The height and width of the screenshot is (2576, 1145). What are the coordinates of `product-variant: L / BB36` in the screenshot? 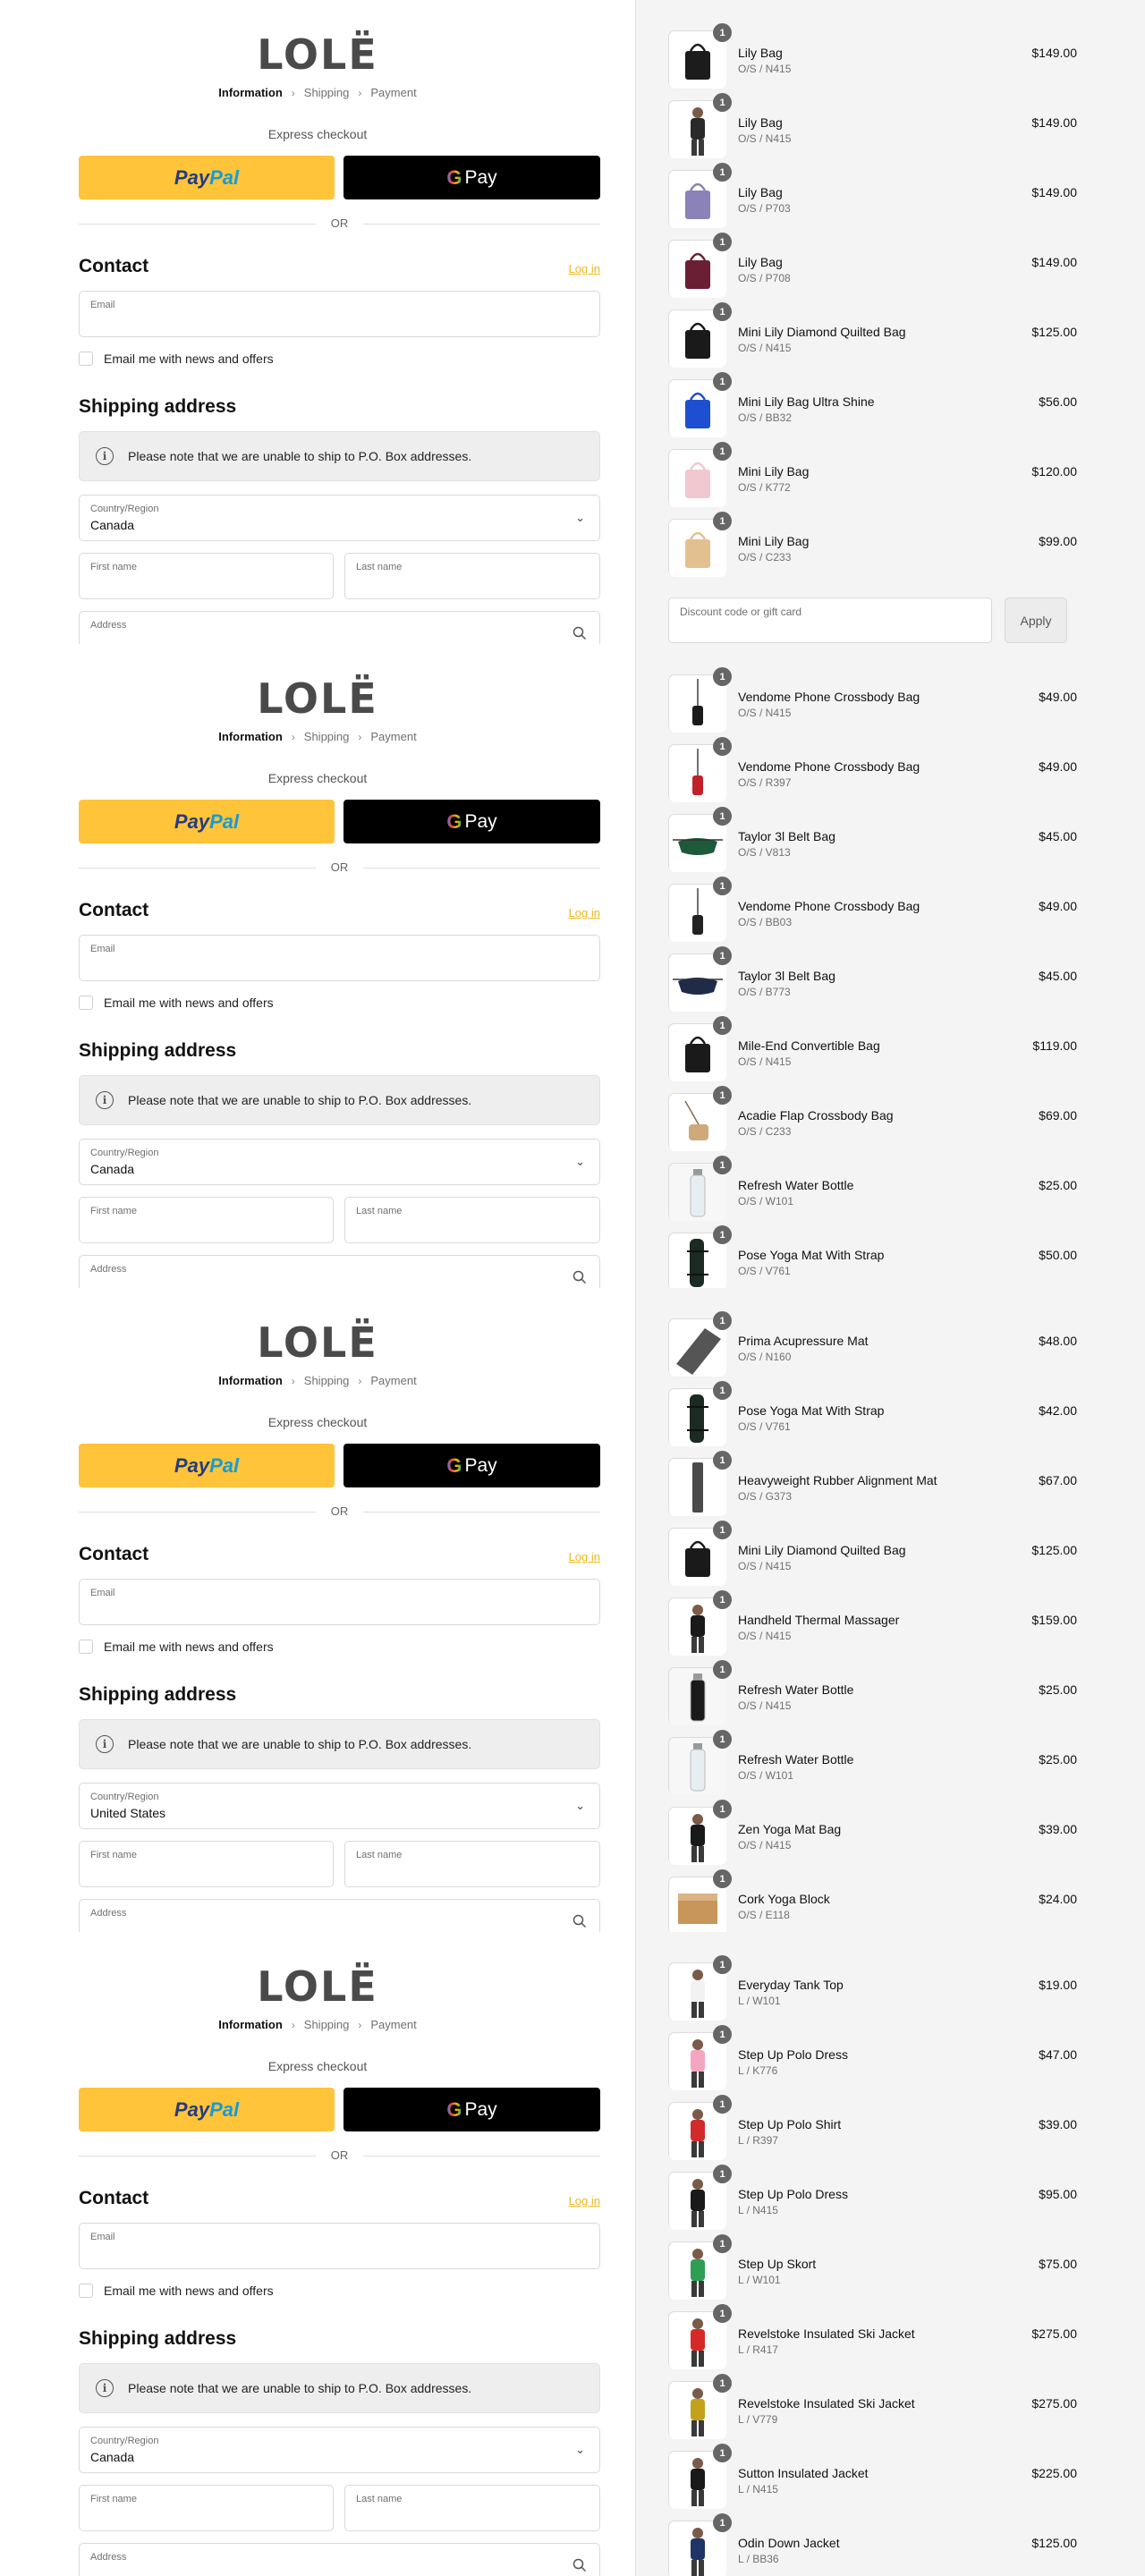 It's located at (758, 2559).